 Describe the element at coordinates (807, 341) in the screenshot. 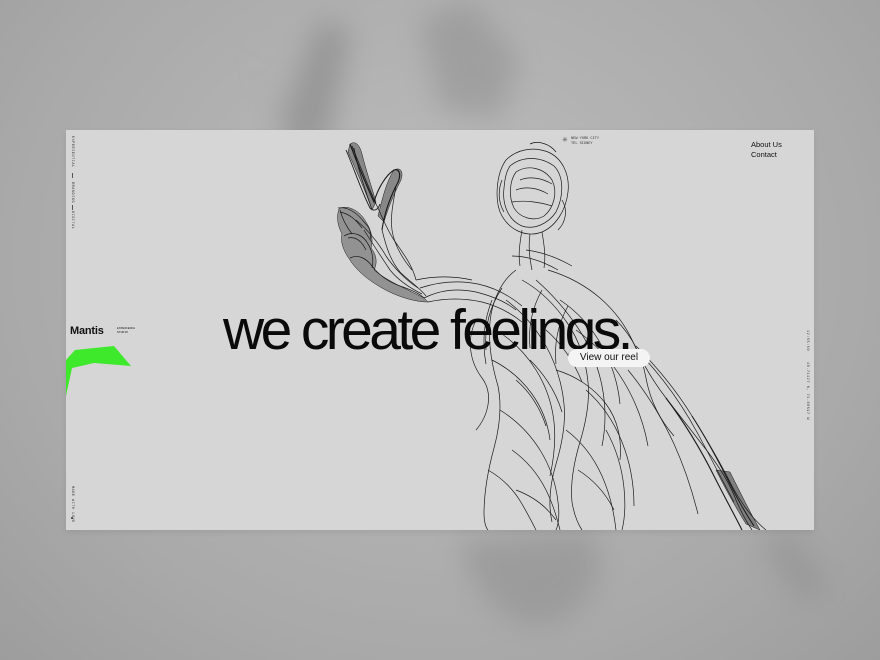

I see `local-time: 12:55:50` at that location.